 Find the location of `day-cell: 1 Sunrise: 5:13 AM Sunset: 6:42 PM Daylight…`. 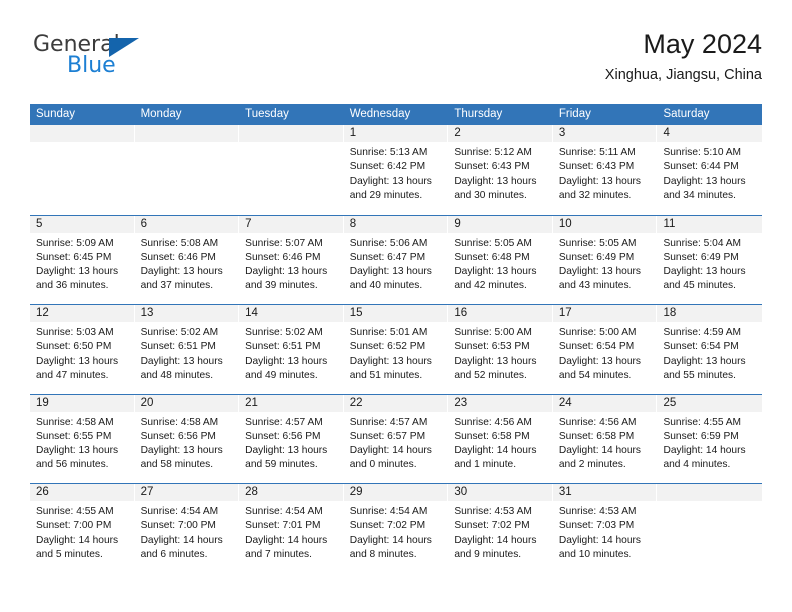

day-cell: 1 Sunrise: 5:13 AM Sunset: 6:42 PM Daylight… is located at coordinates (396, 170).